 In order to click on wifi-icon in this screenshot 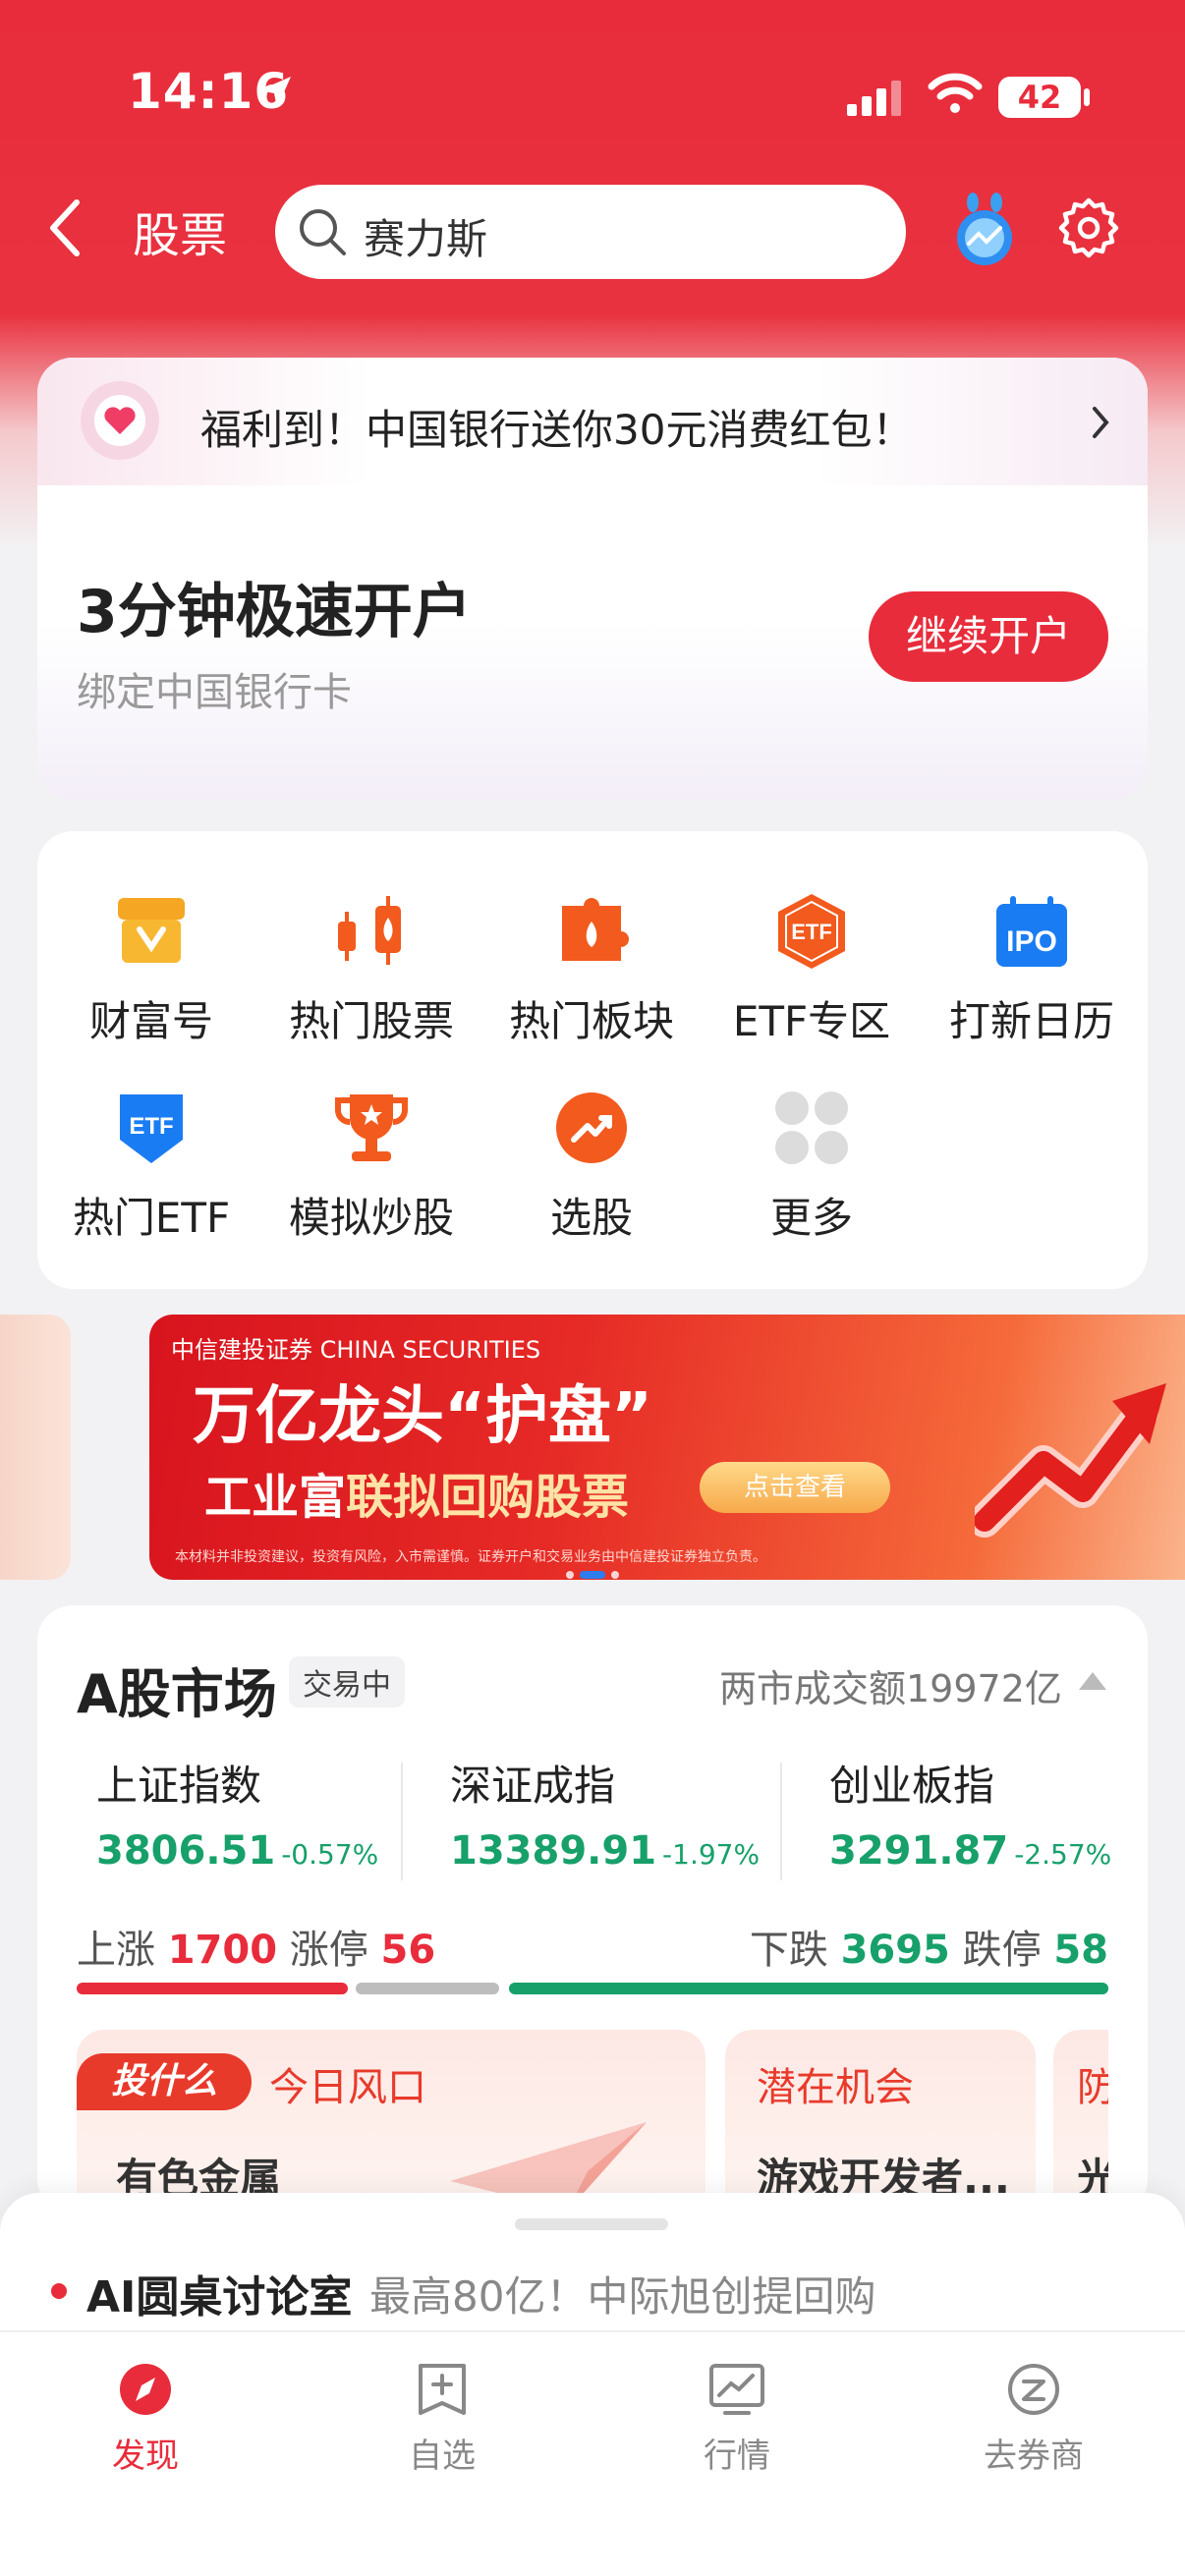, I will do `click(956, 93)`.